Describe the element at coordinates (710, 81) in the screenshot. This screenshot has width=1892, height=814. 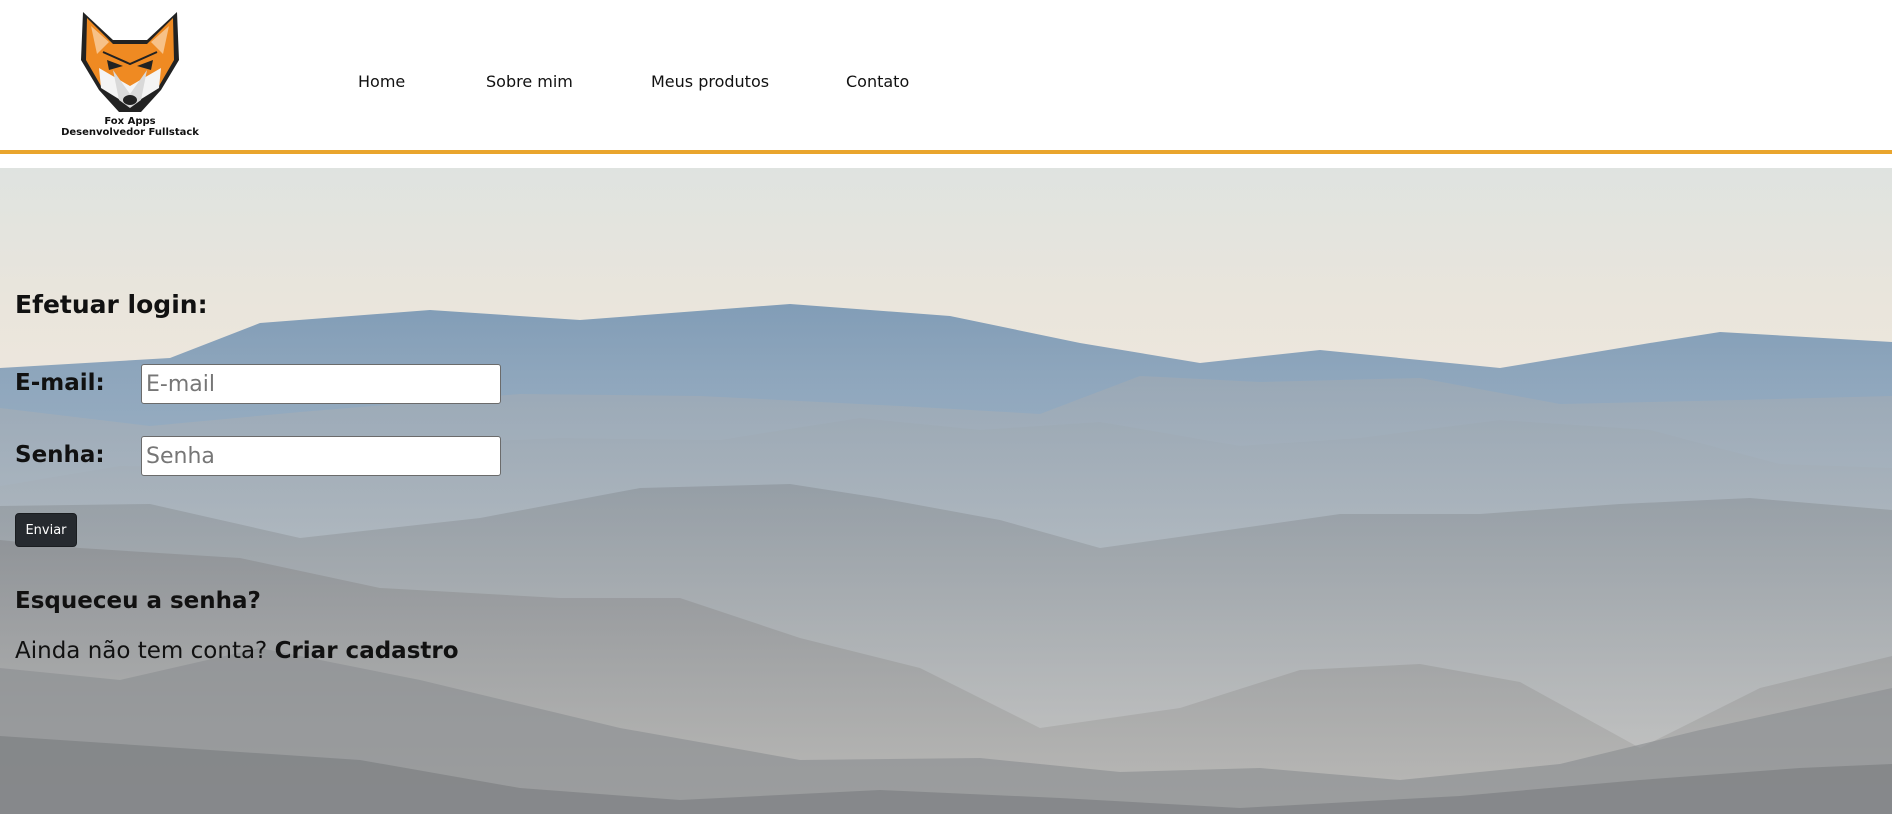
I see `nav-products-link: Meus produtos` at that location.